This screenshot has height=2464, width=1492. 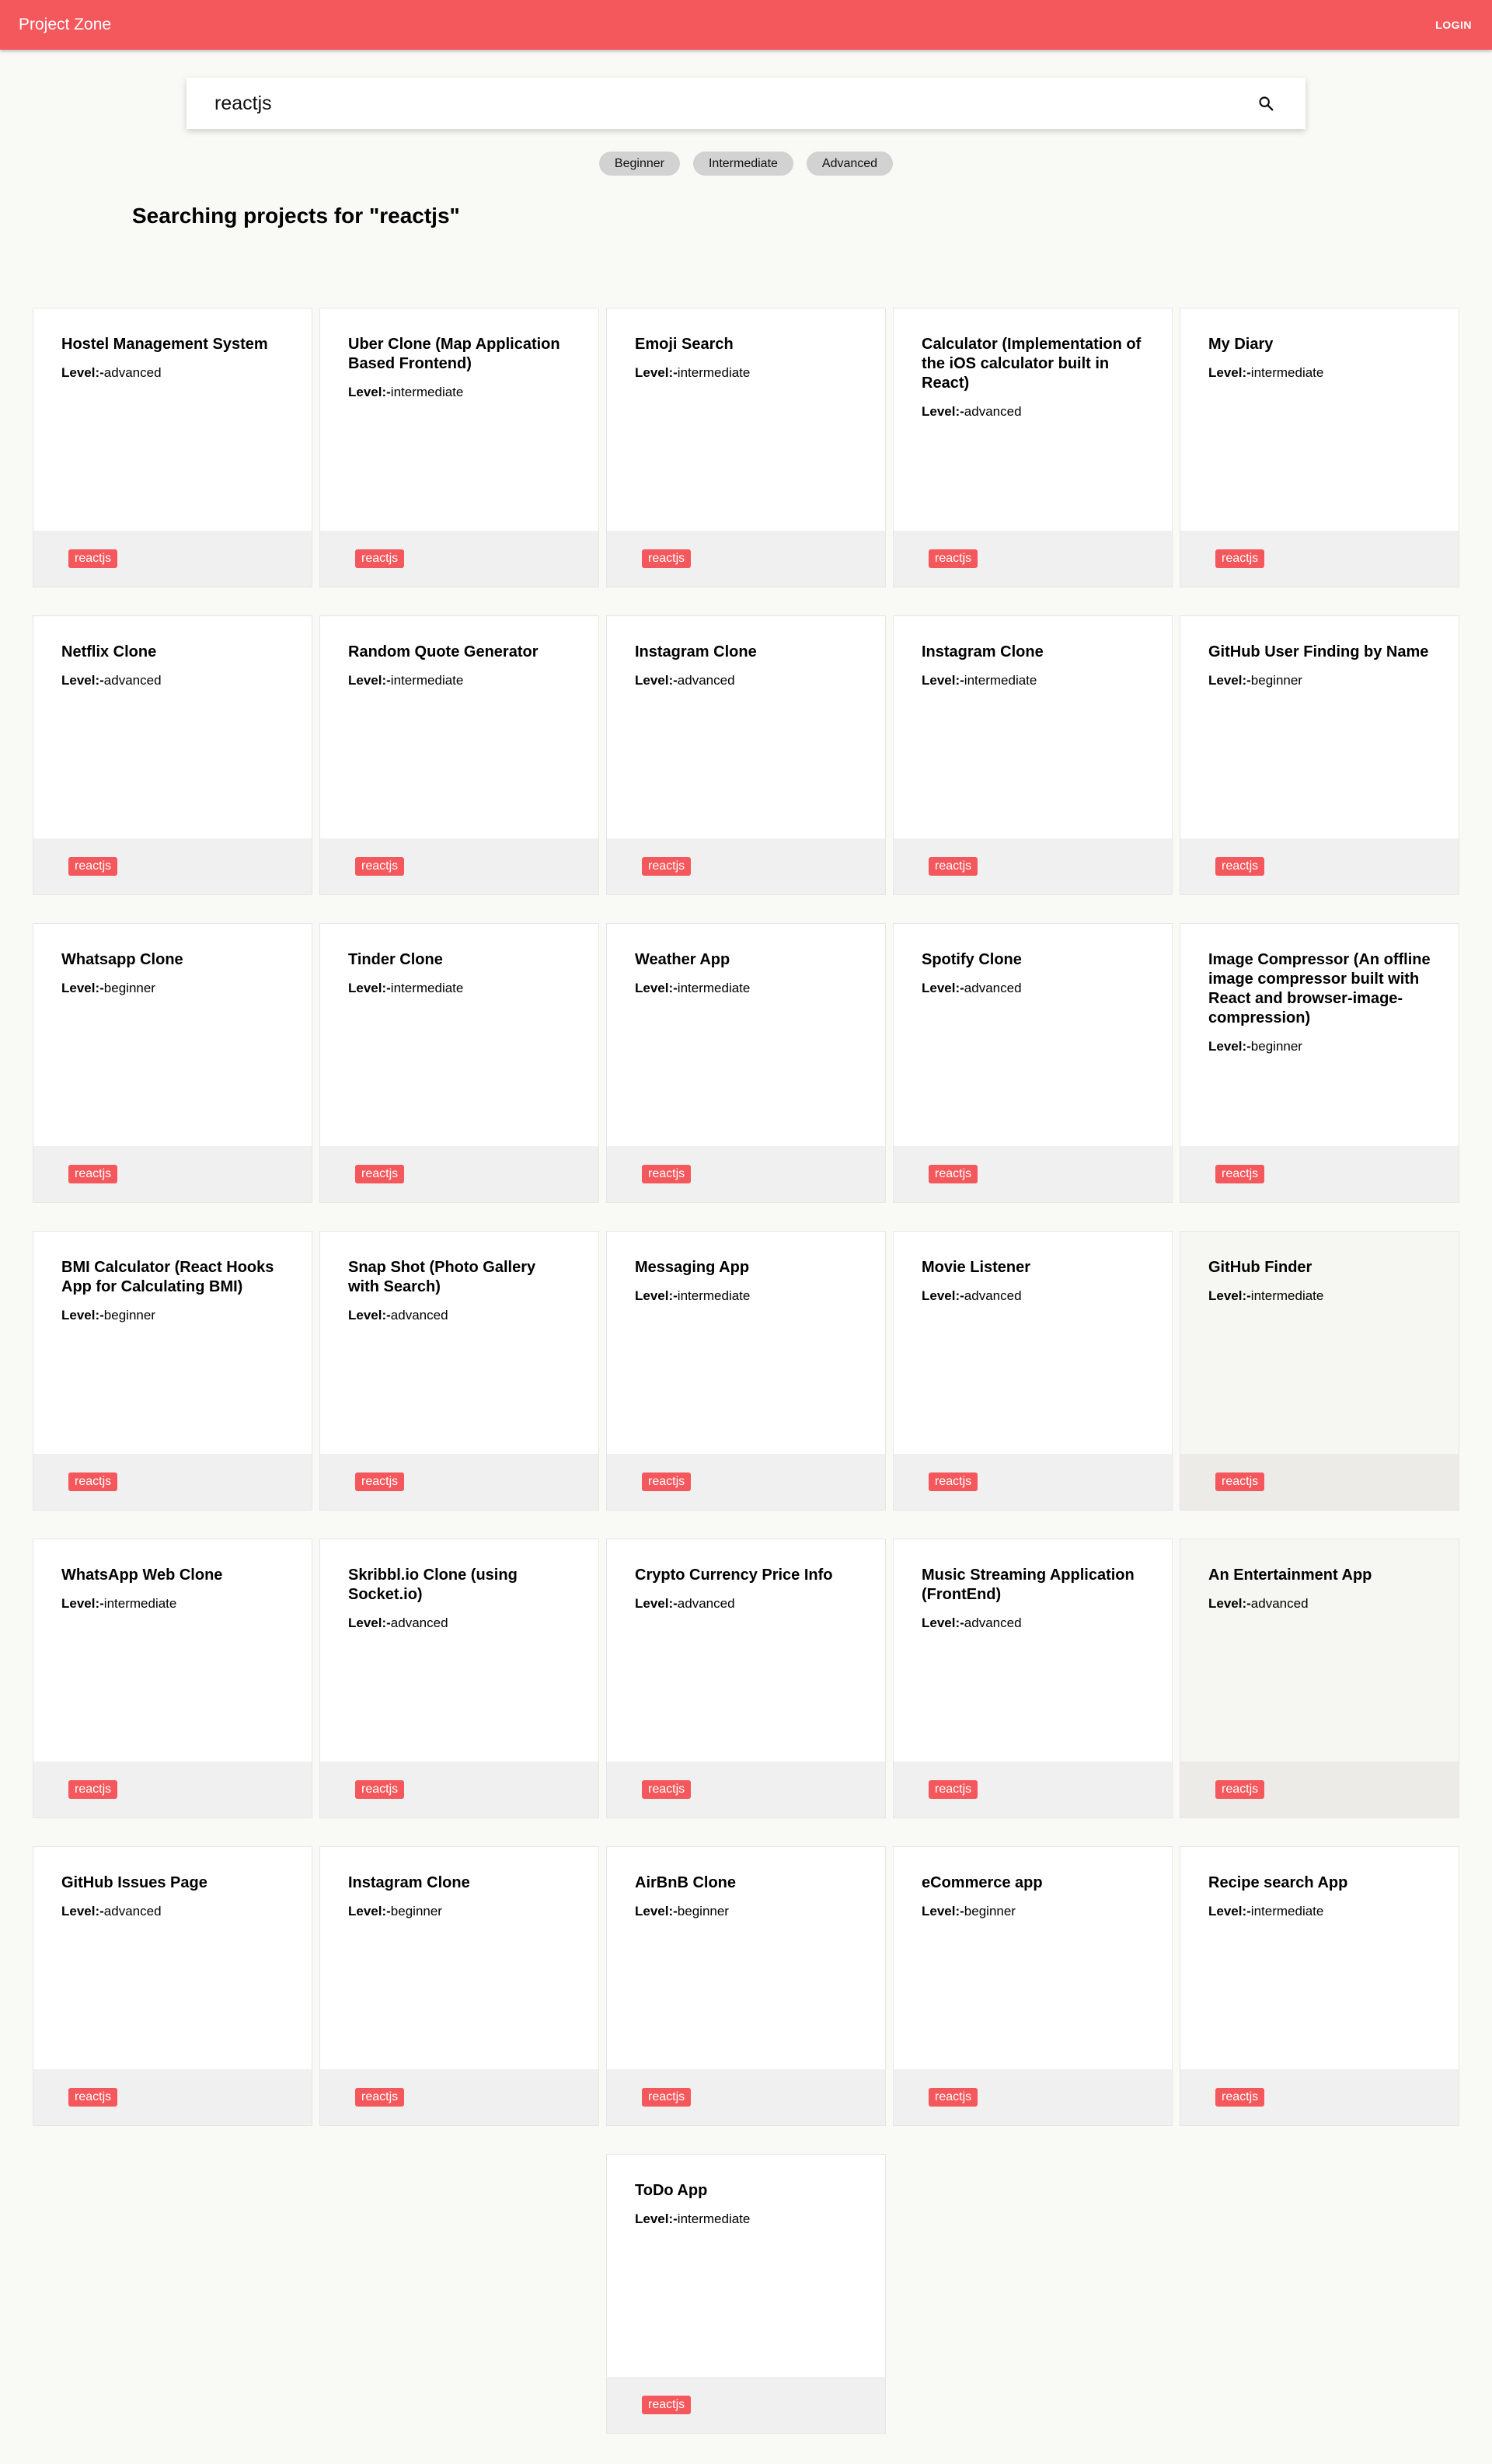 I want to click on project-card: Whatsapp Clone Level:-beginner reactjs, so click(x=172, y=1063).